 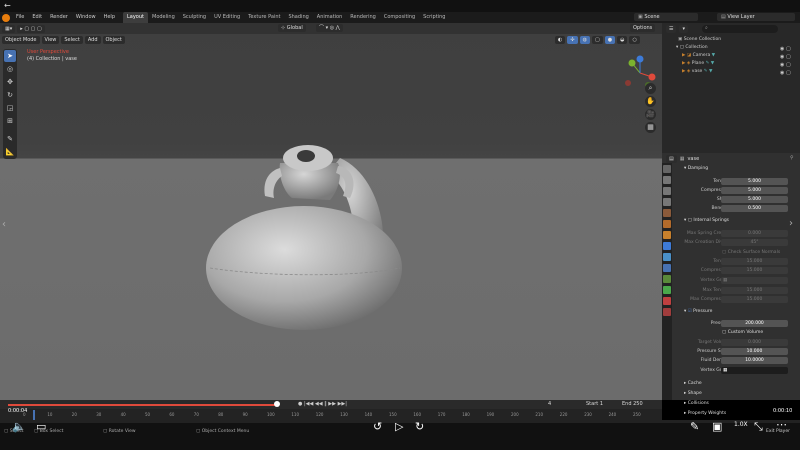 What do you see at coordinates (9, 28) in the screenshot?
I see `editor-type-button: ▦▾` at bounding box center [9, 28].